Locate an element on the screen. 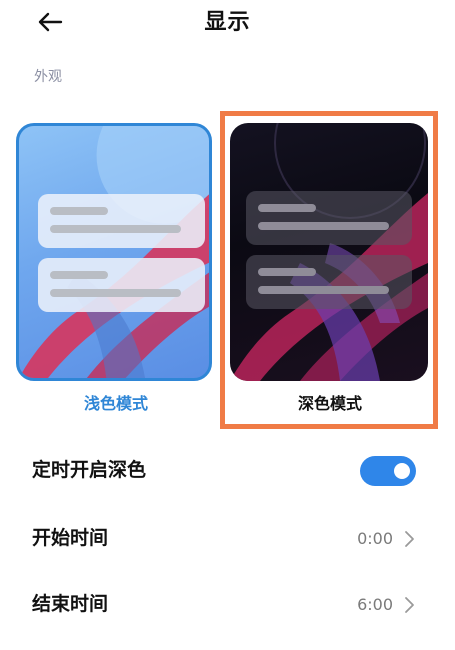  schedule-dark-toggle is located at coordinates (388, 471).